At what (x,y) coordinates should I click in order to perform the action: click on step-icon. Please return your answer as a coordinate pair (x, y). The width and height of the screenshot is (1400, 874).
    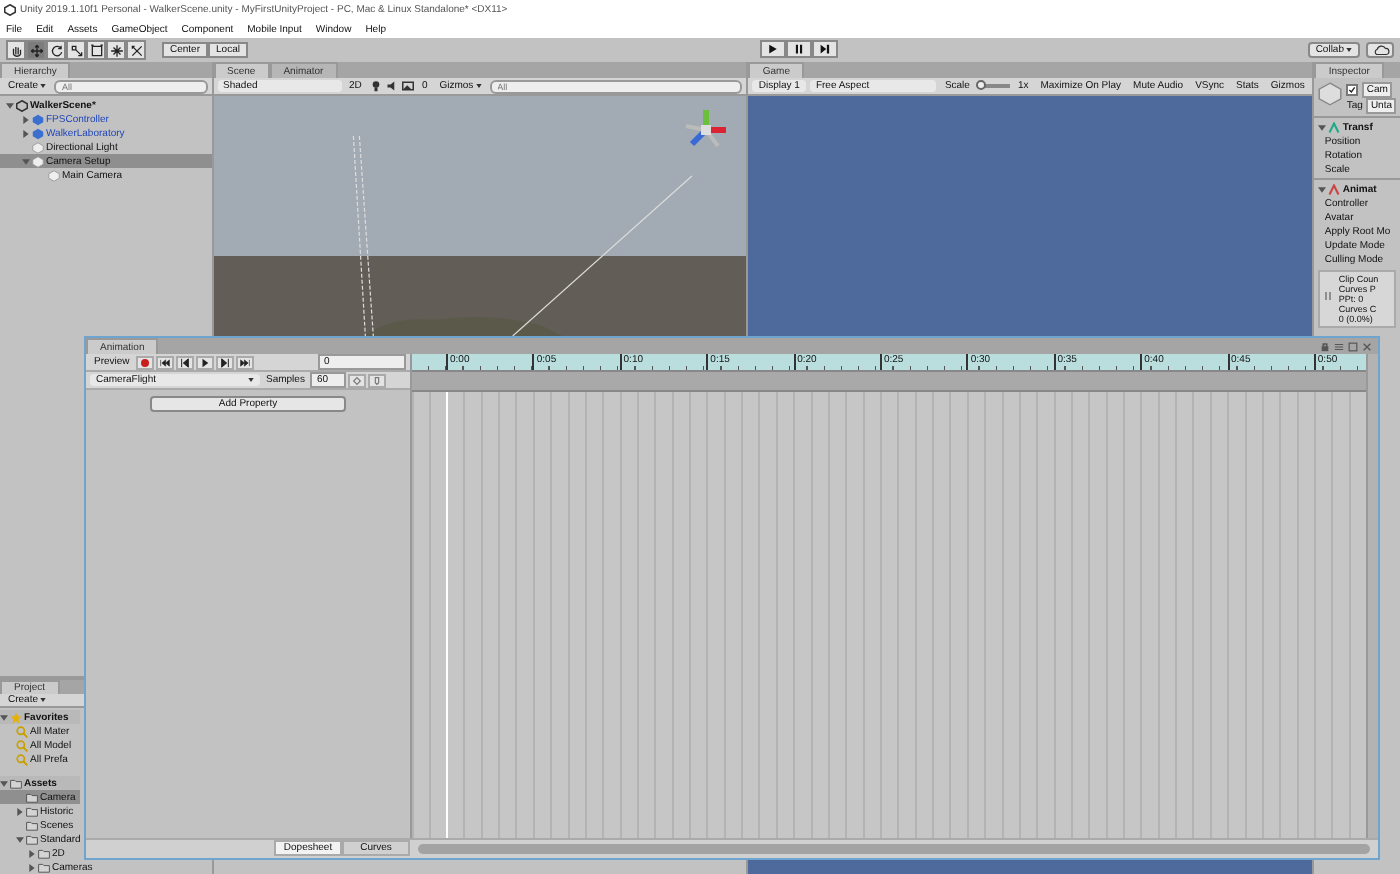
    Looking at the image, I should click on (825, 49).